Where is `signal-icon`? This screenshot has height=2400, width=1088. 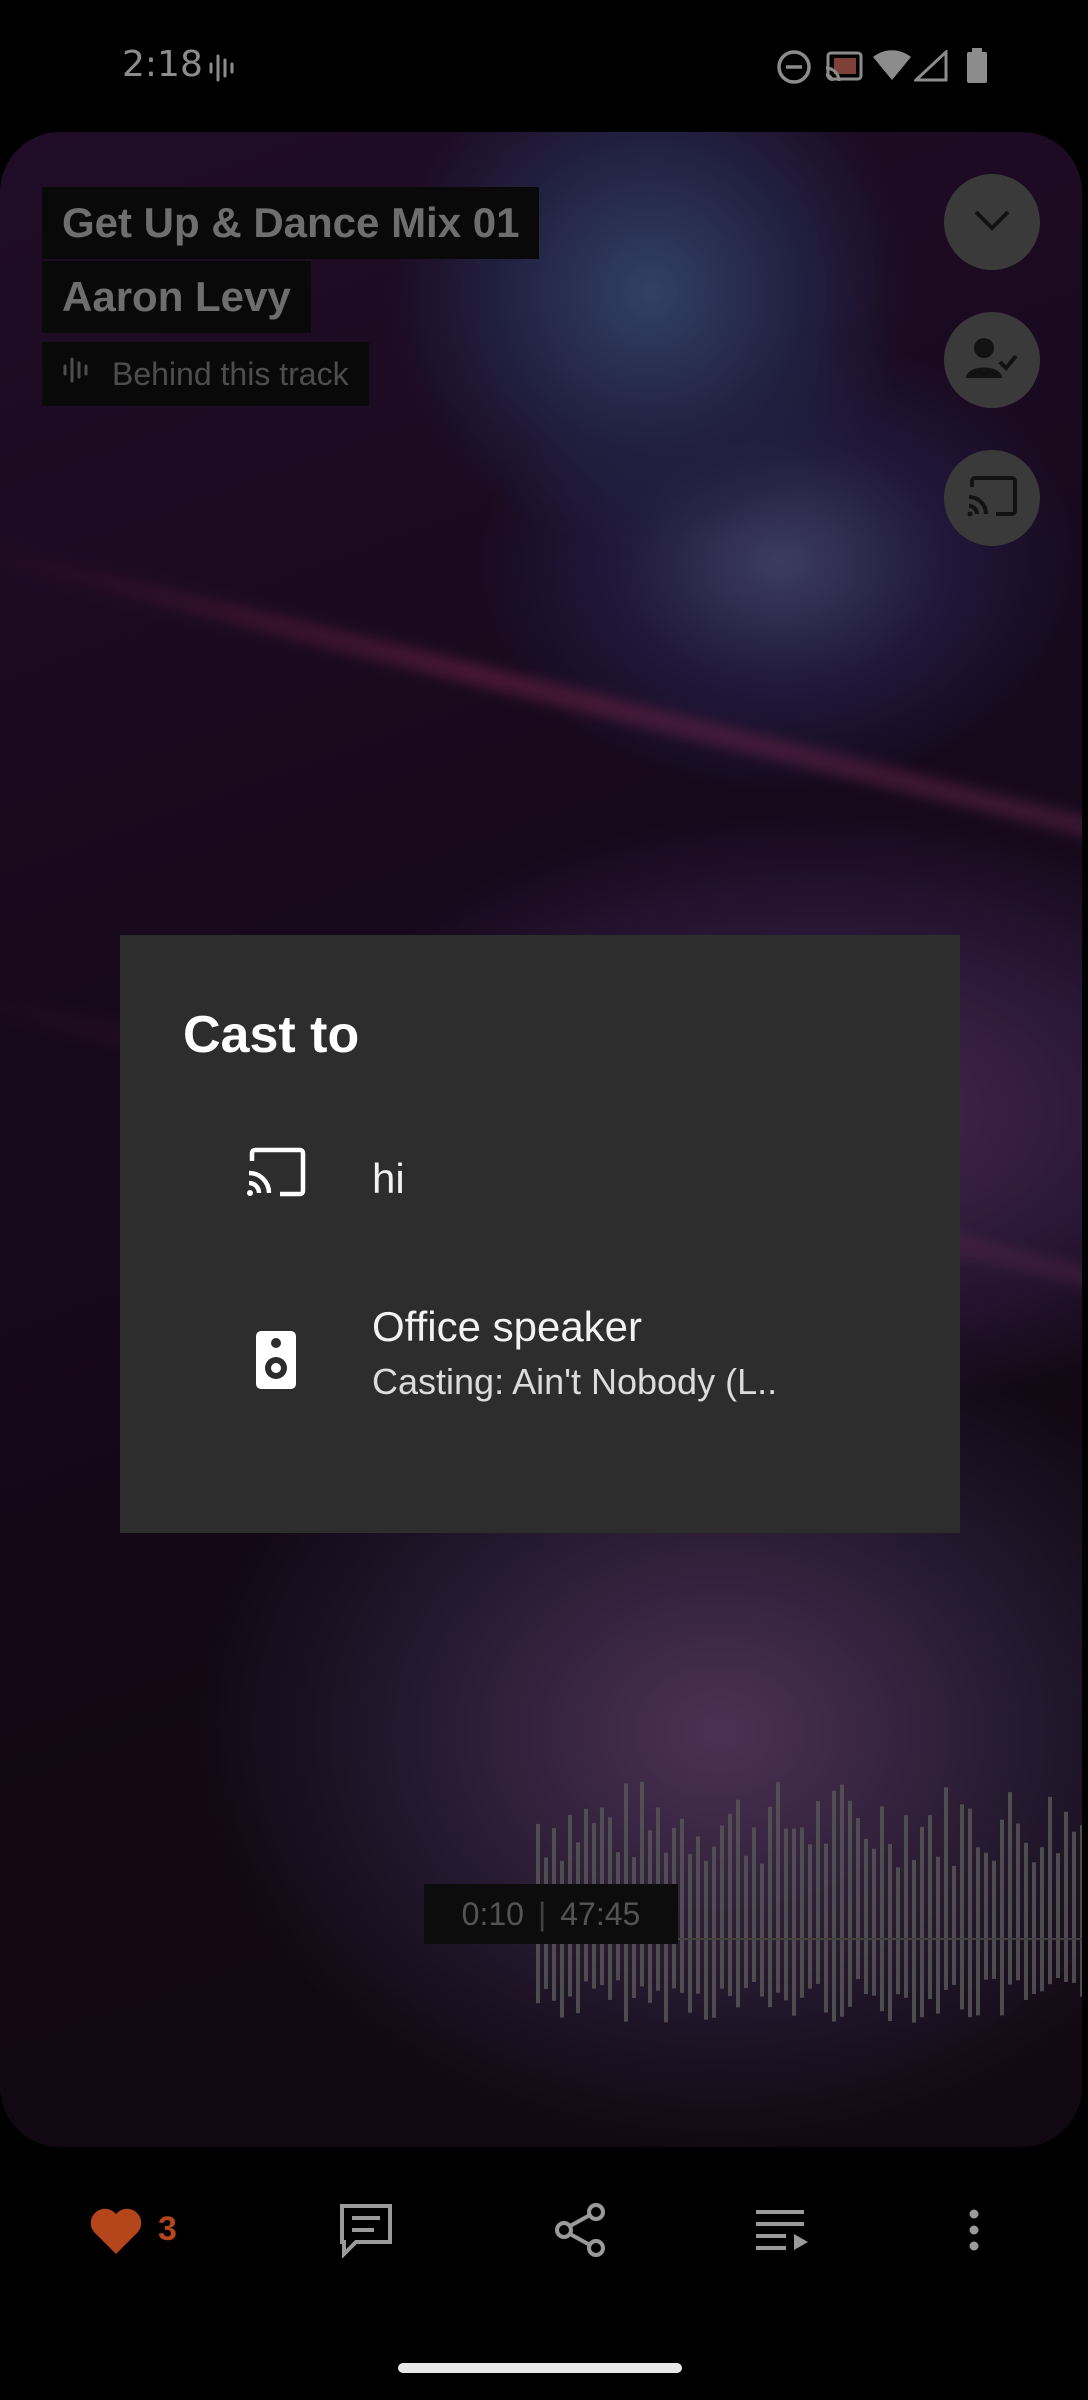 signal-icon is located at coordinates (930, 67).